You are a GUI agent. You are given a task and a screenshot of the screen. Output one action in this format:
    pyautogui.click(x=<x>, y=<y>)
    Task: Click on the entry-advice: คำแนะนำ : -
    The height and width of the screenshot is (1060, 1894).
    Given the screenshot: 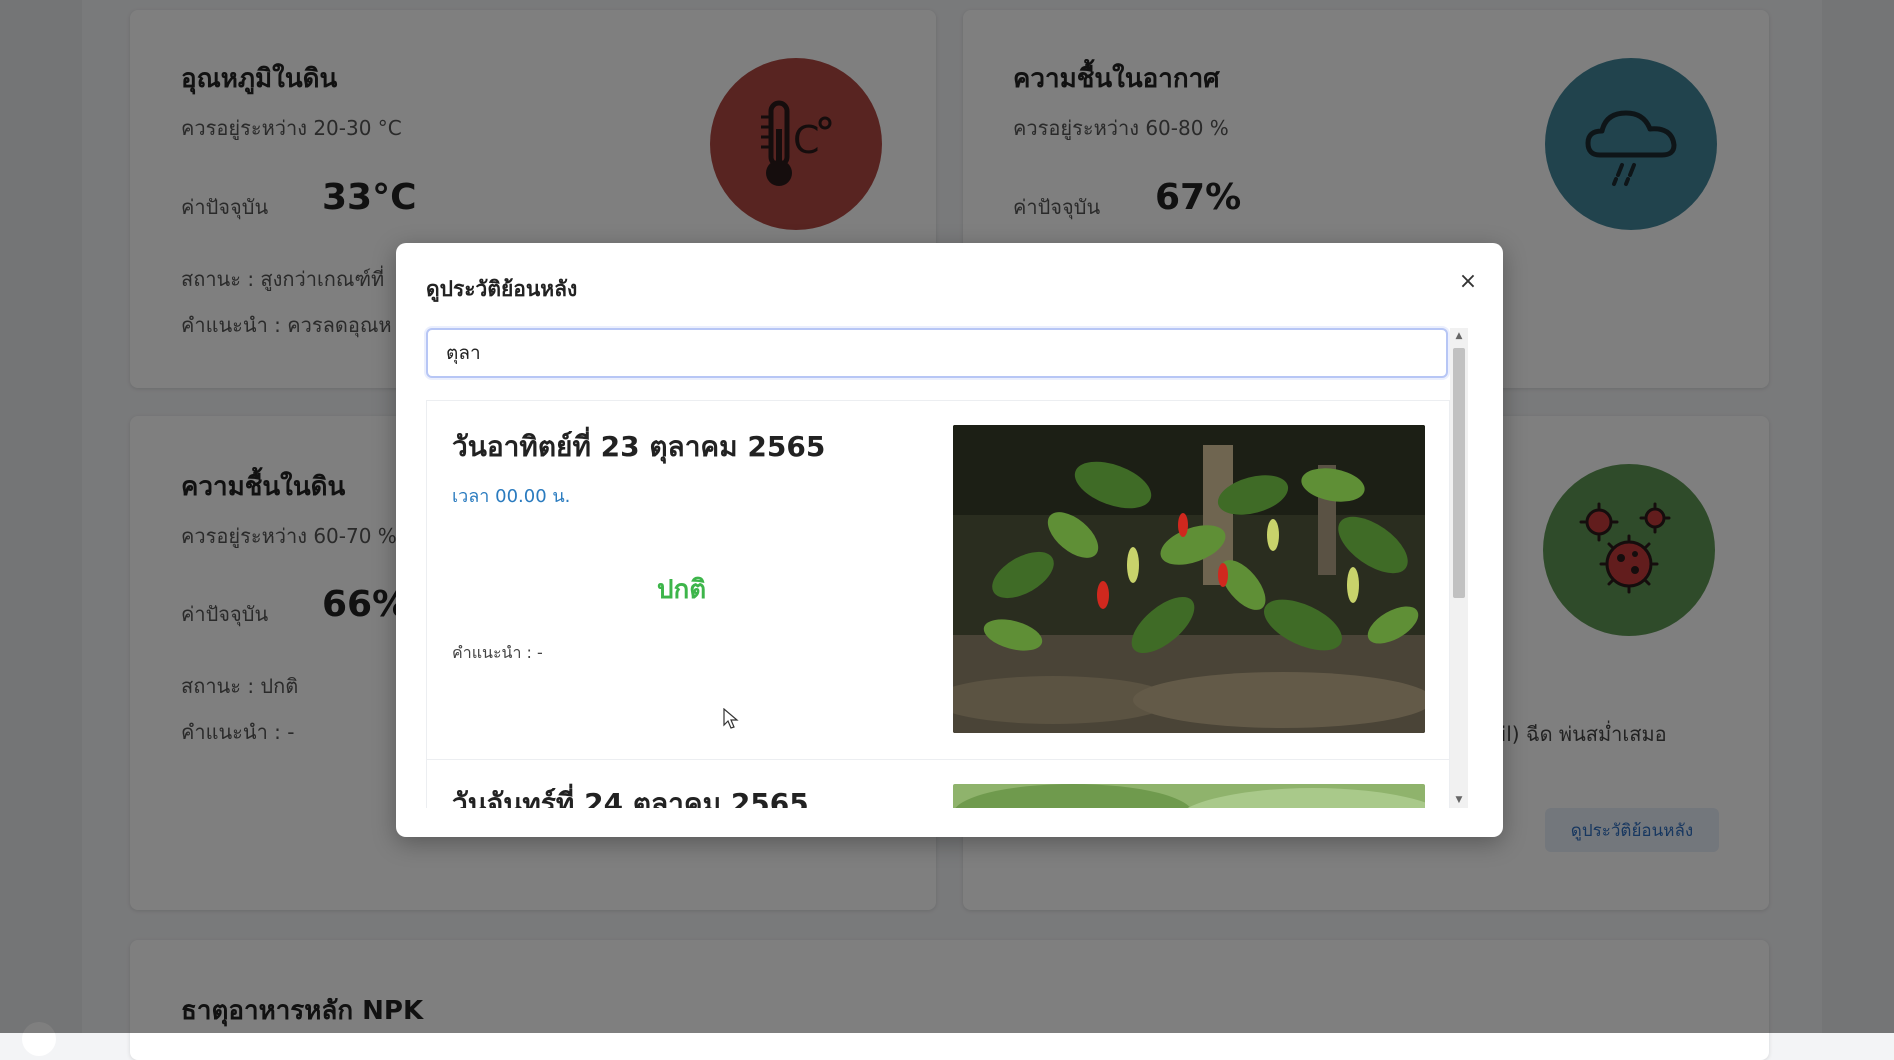 What is the action you would take?
    pyautogui.click(x=497, y=652)
    